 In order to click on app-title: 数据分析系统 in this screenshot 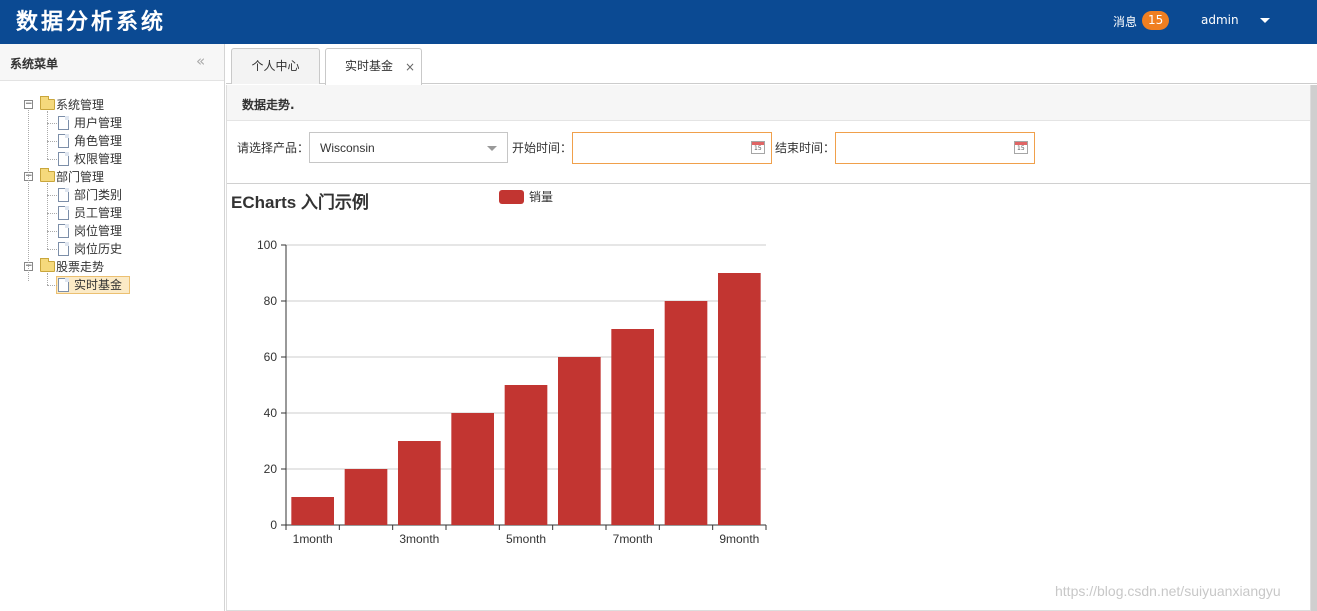, I will do `click(91, 22)`.